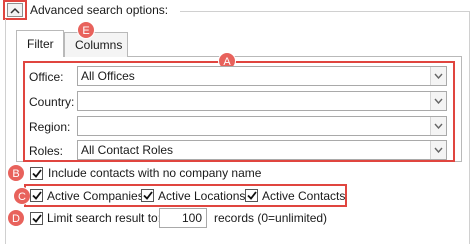 The image size is (475, 244). Describe the element at coordinates (104, 218) in the screenshot. I see `limit-results-label: Limit search result to:` at that location.